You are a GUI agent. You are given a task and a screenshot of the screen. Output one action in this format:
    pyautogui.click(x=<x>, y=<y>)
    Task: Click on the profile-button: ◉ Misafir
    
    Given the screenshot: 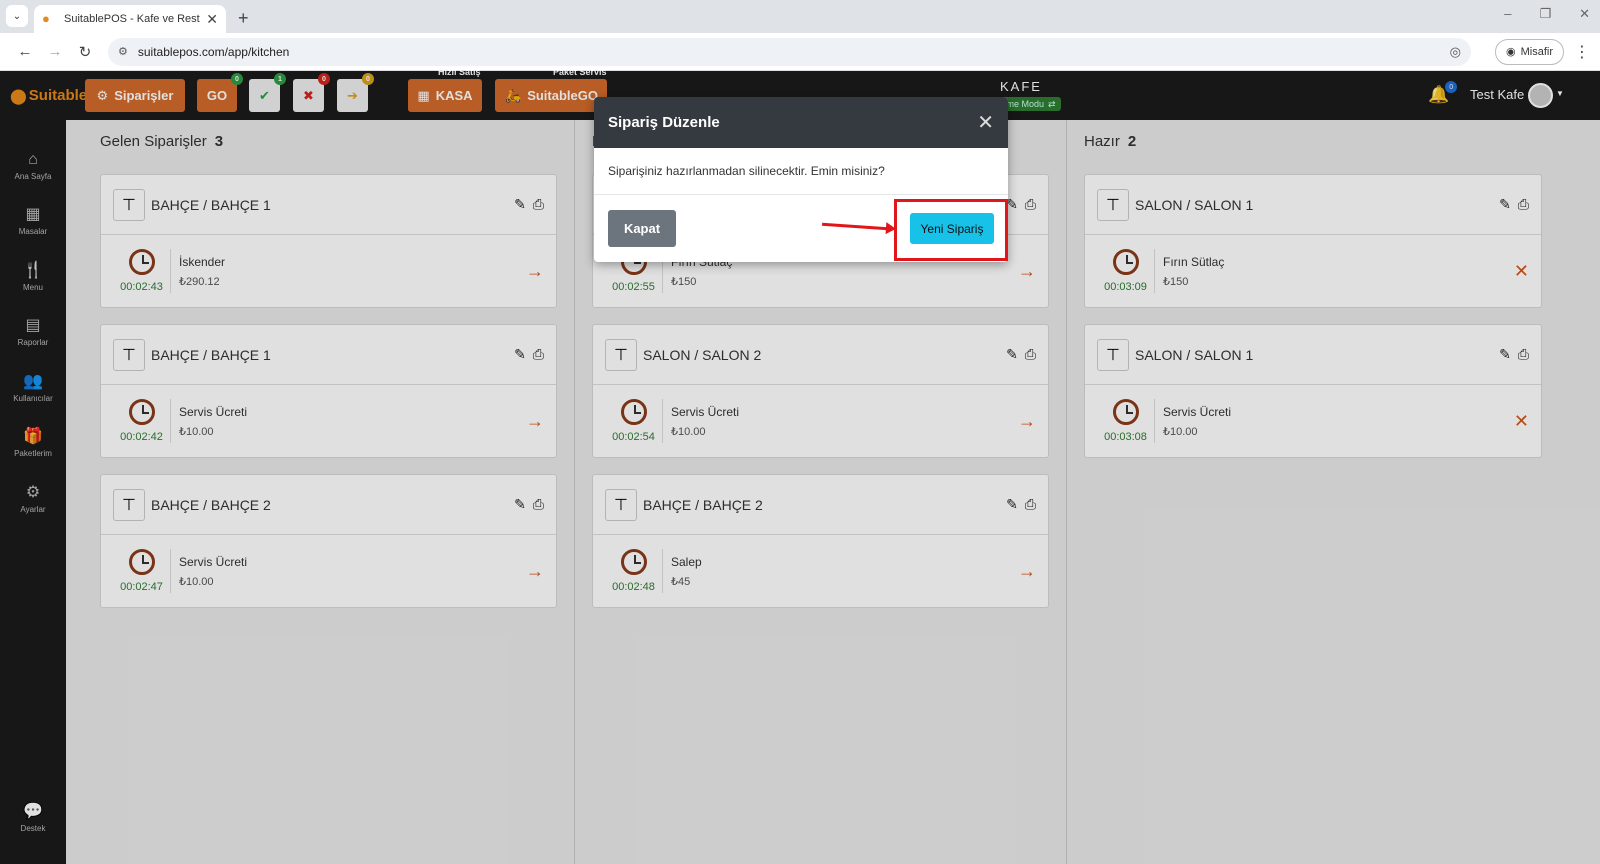 What is the action you would take?
    pyautogui.click(x=1529, y=51)
    